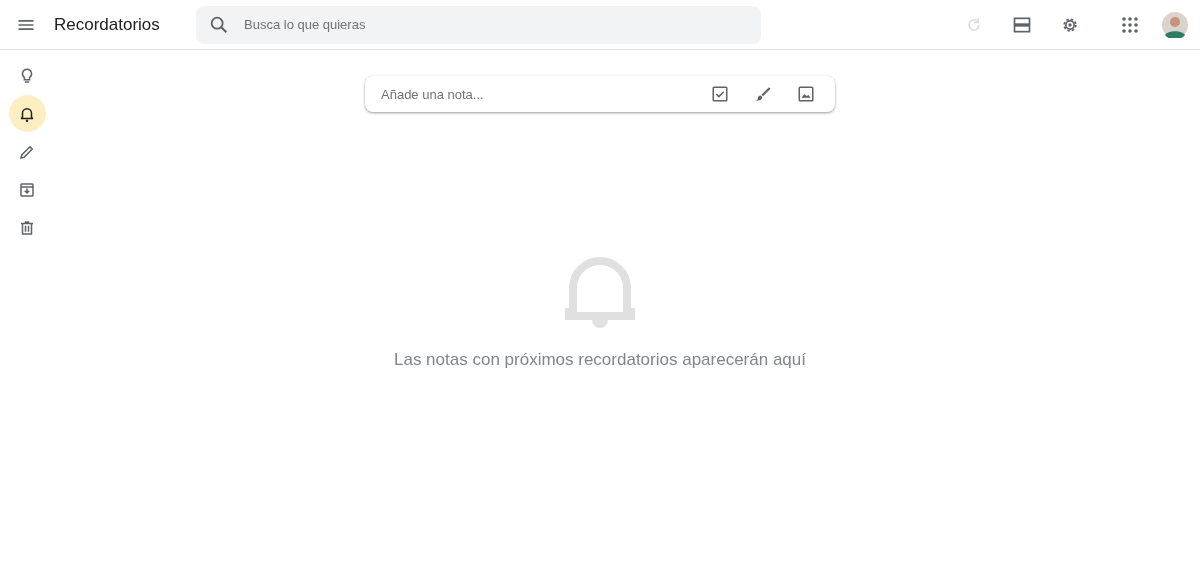 The width and height of the screenshot is (1200, 564). What do you see at coordinates (27, 227) in the screenshot?
I see `trash-icon` at bounding box center [27, 227].